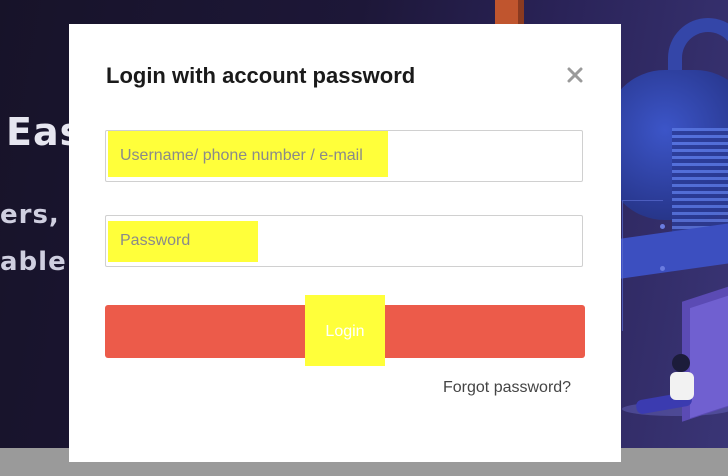 This screenshot has width=728, height=476. I want to click on login-button: Login, so click(345, 330).